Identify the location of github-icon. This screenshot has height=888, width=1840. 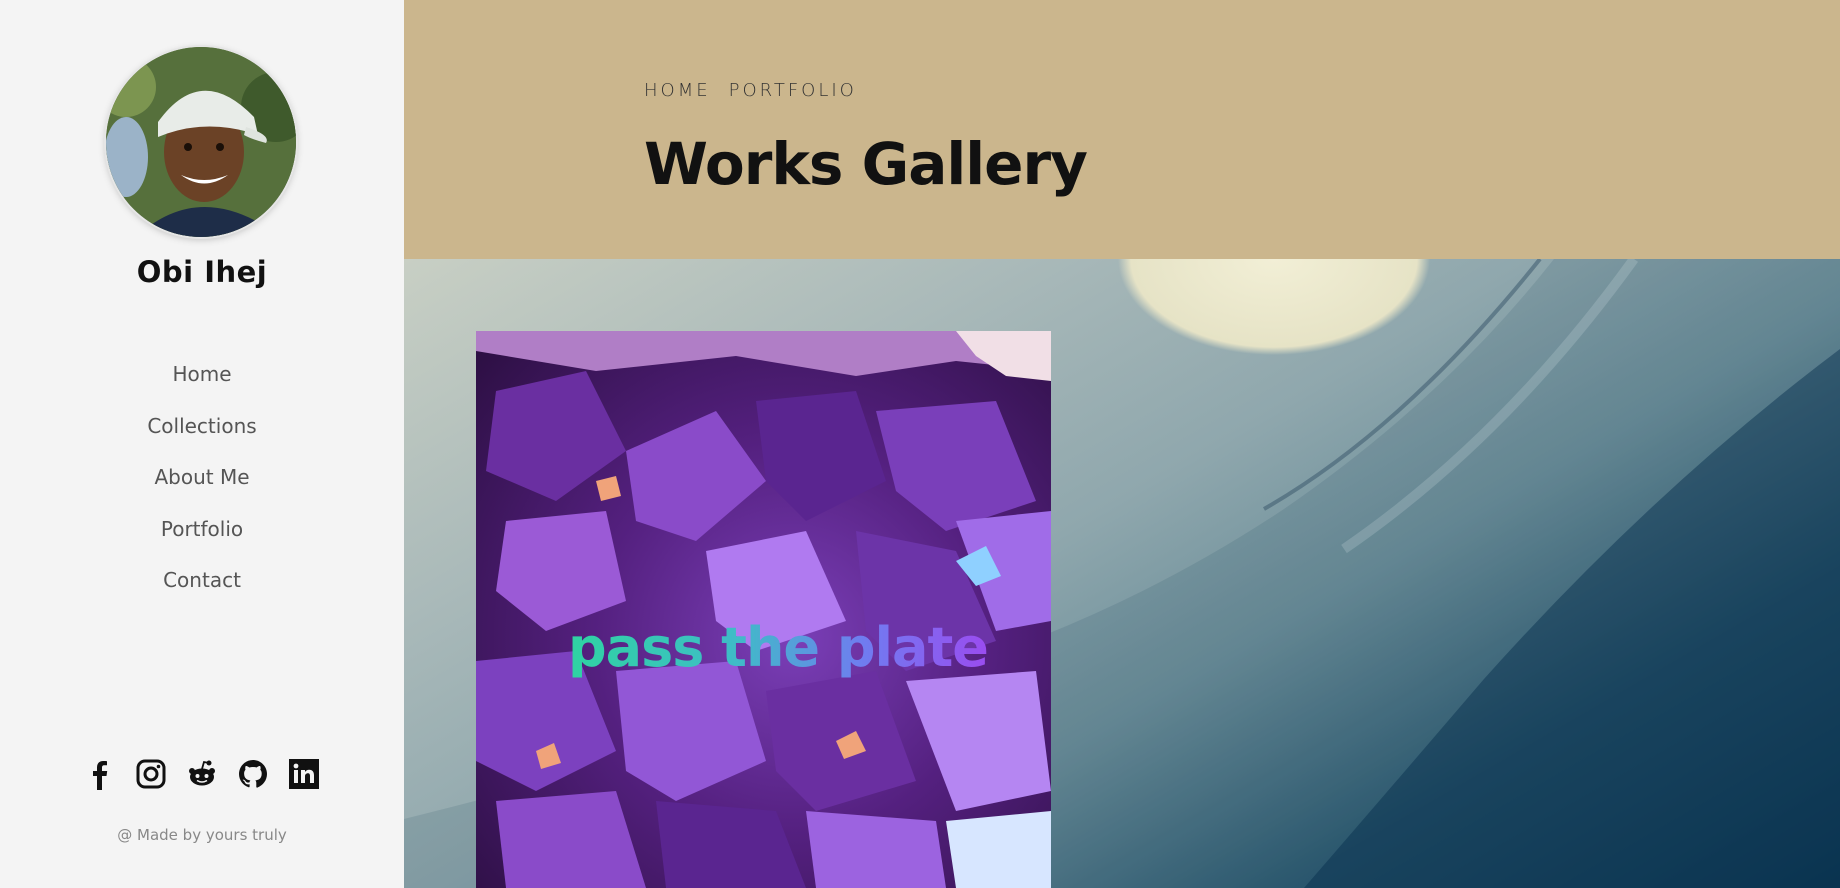
(253, 774).